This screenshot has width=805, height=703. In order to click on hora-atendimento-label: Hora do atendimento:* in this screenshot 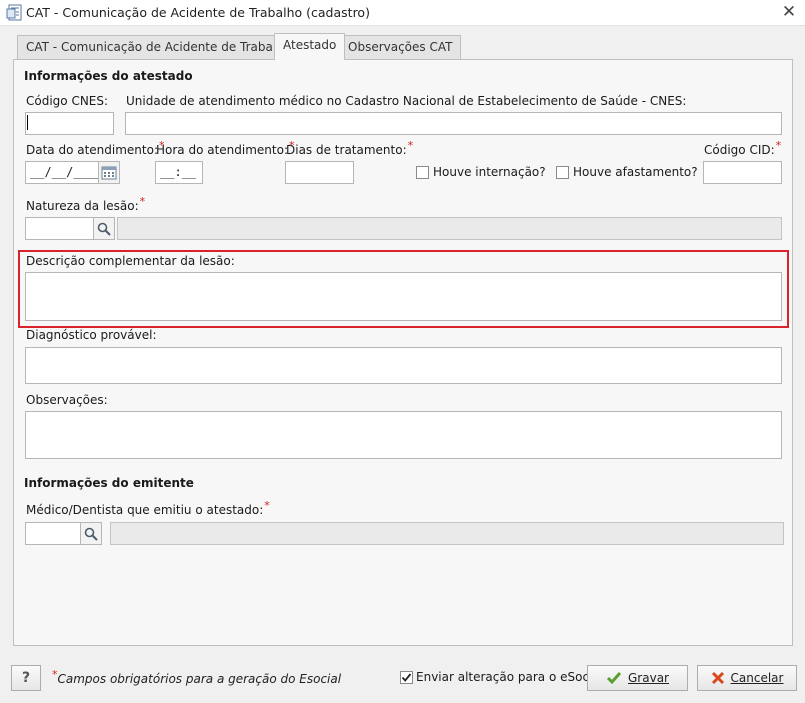, I will do `click(225, 148)`.